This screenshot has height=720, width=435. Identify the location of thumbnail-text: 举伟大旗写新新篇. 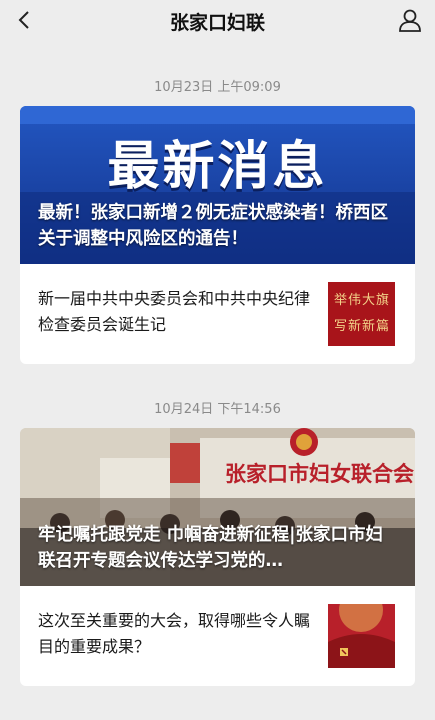
(362, 313).